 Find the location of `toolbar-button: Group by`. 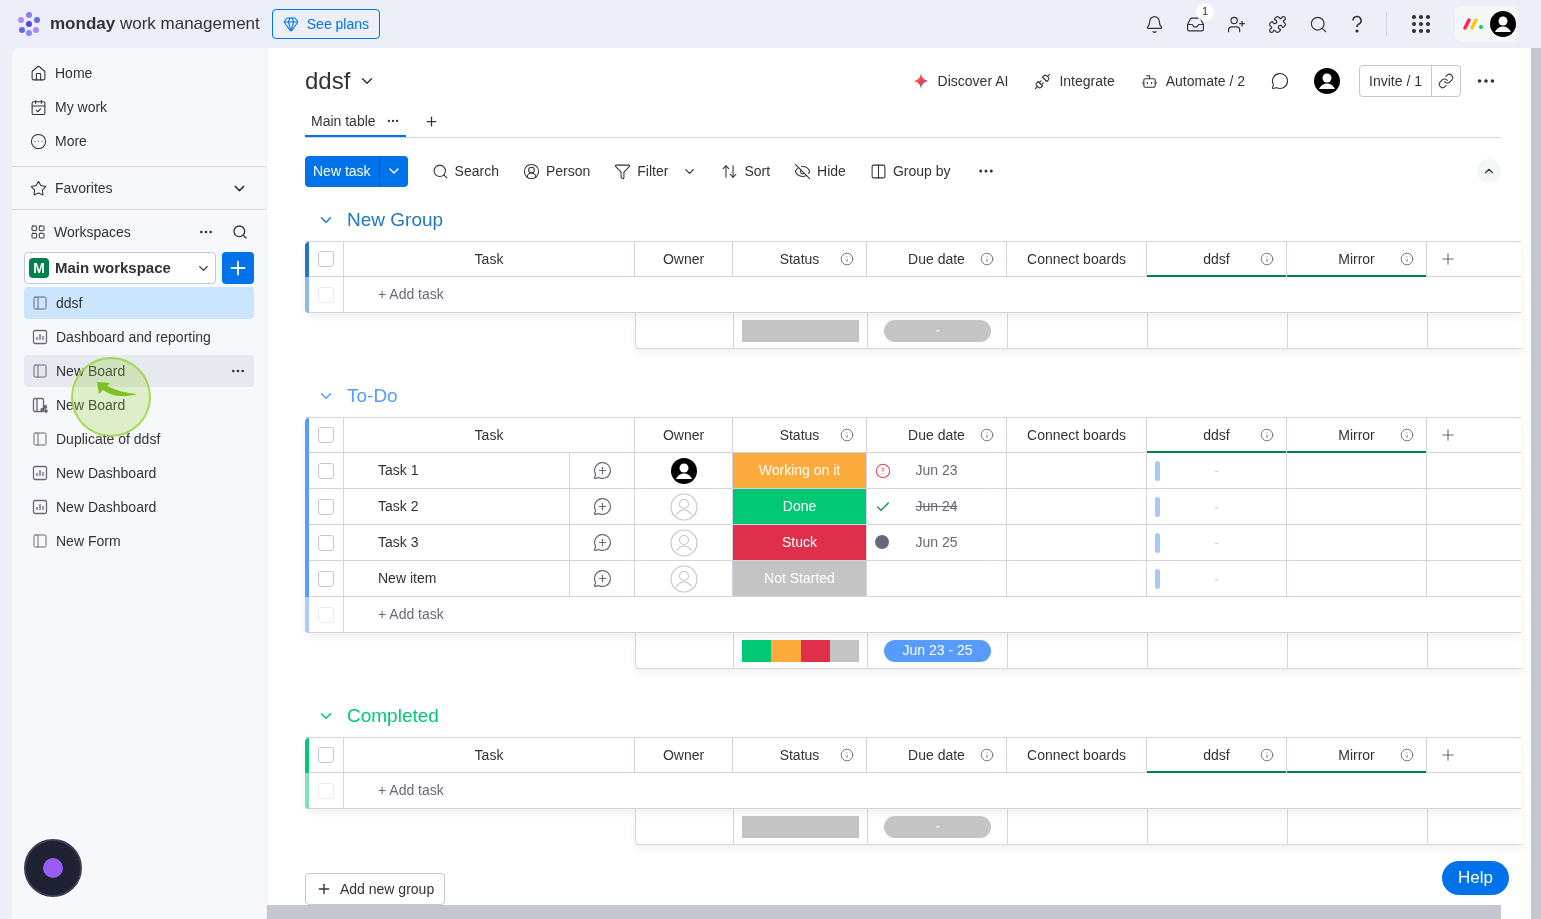

toolbar-button: Group by is located at coordinates (910, 171).